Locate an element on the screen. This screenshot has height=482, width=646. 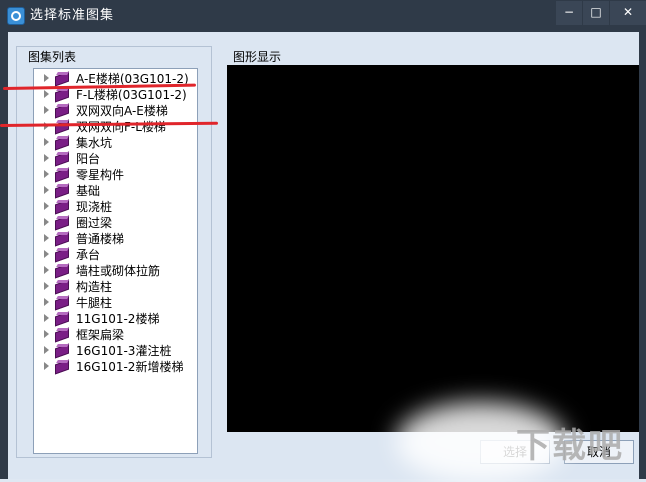
watermark-text: 下载吧 is located at coordinates (570, 446).